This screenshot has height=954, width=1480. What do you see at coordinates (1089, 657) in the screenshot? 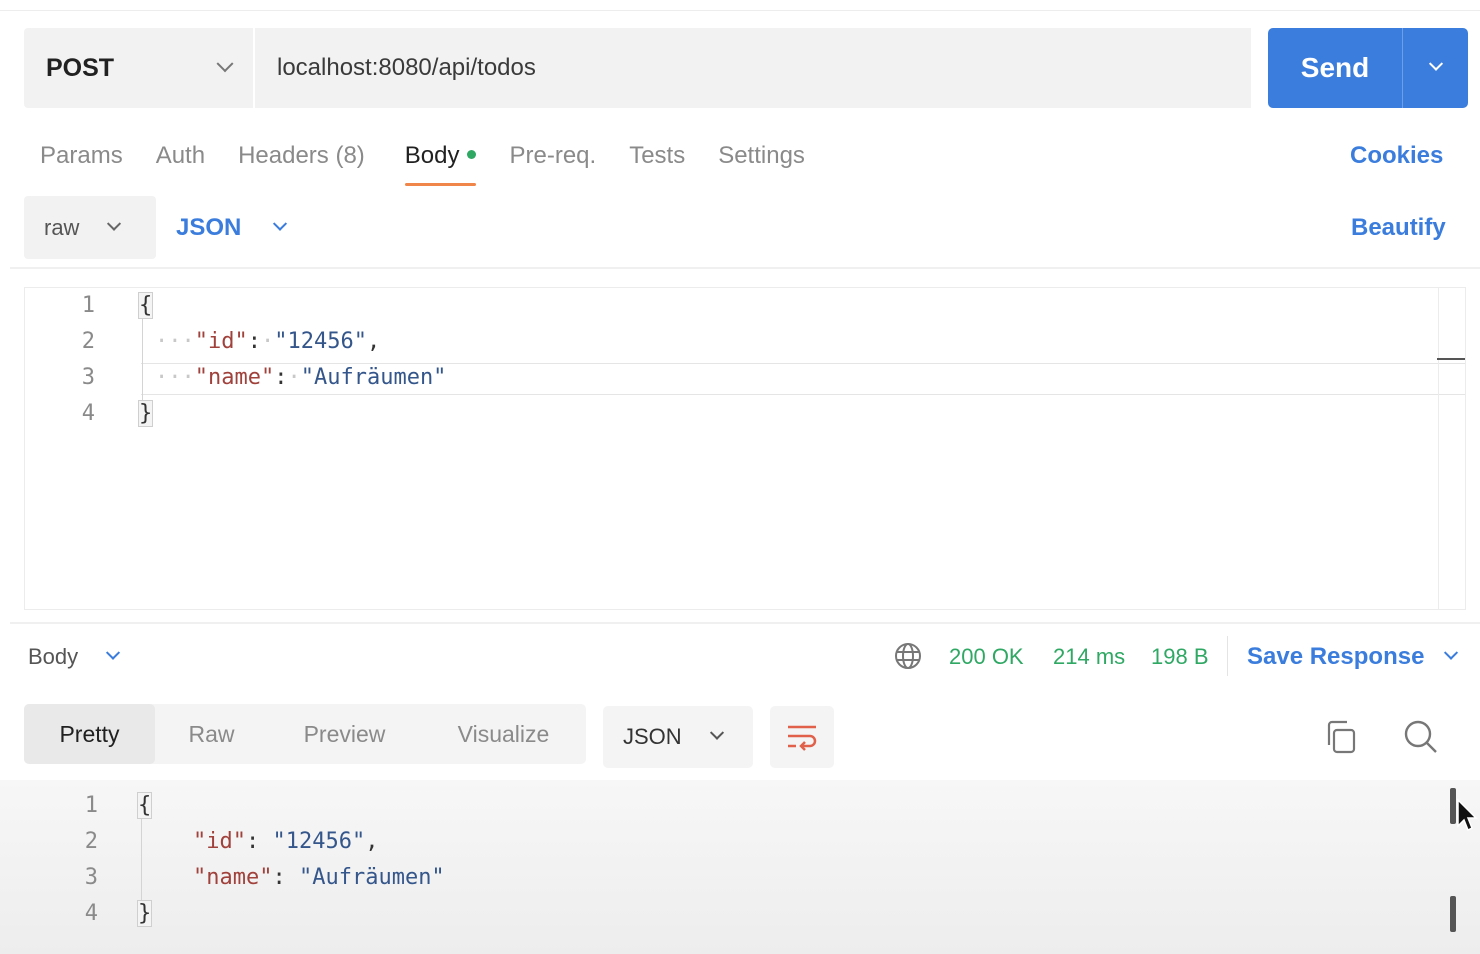
I see `response-time: 214 ms` at bounding box center [1089, 657].